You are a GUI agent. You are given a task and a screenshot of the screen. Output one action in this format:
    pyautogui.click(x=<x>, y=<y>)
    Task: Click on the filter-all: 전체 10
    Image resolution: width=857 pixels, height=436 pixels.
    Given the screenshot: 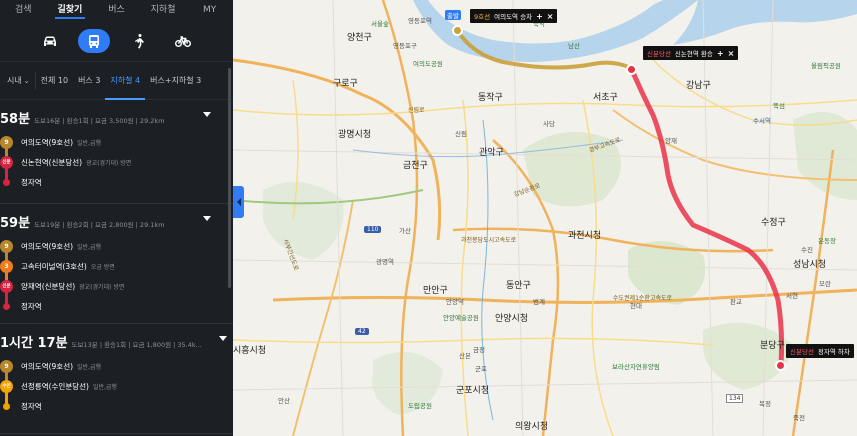 What is the action you would take?
    pyautogui.click(x=54, y=81)
    